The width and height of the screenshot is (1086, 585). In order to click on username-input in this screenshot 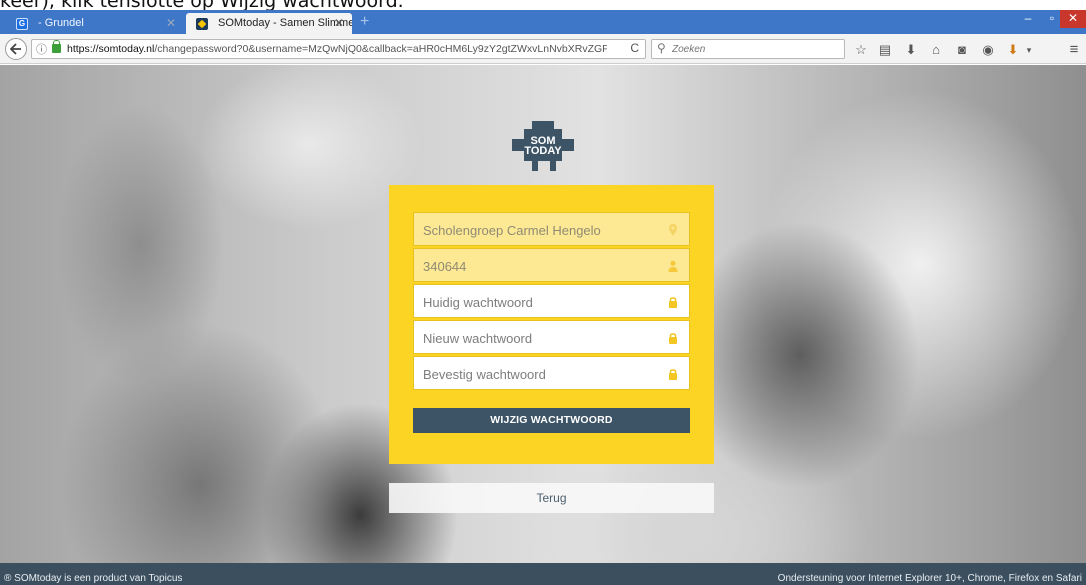, I will do `click(543, 266)`.